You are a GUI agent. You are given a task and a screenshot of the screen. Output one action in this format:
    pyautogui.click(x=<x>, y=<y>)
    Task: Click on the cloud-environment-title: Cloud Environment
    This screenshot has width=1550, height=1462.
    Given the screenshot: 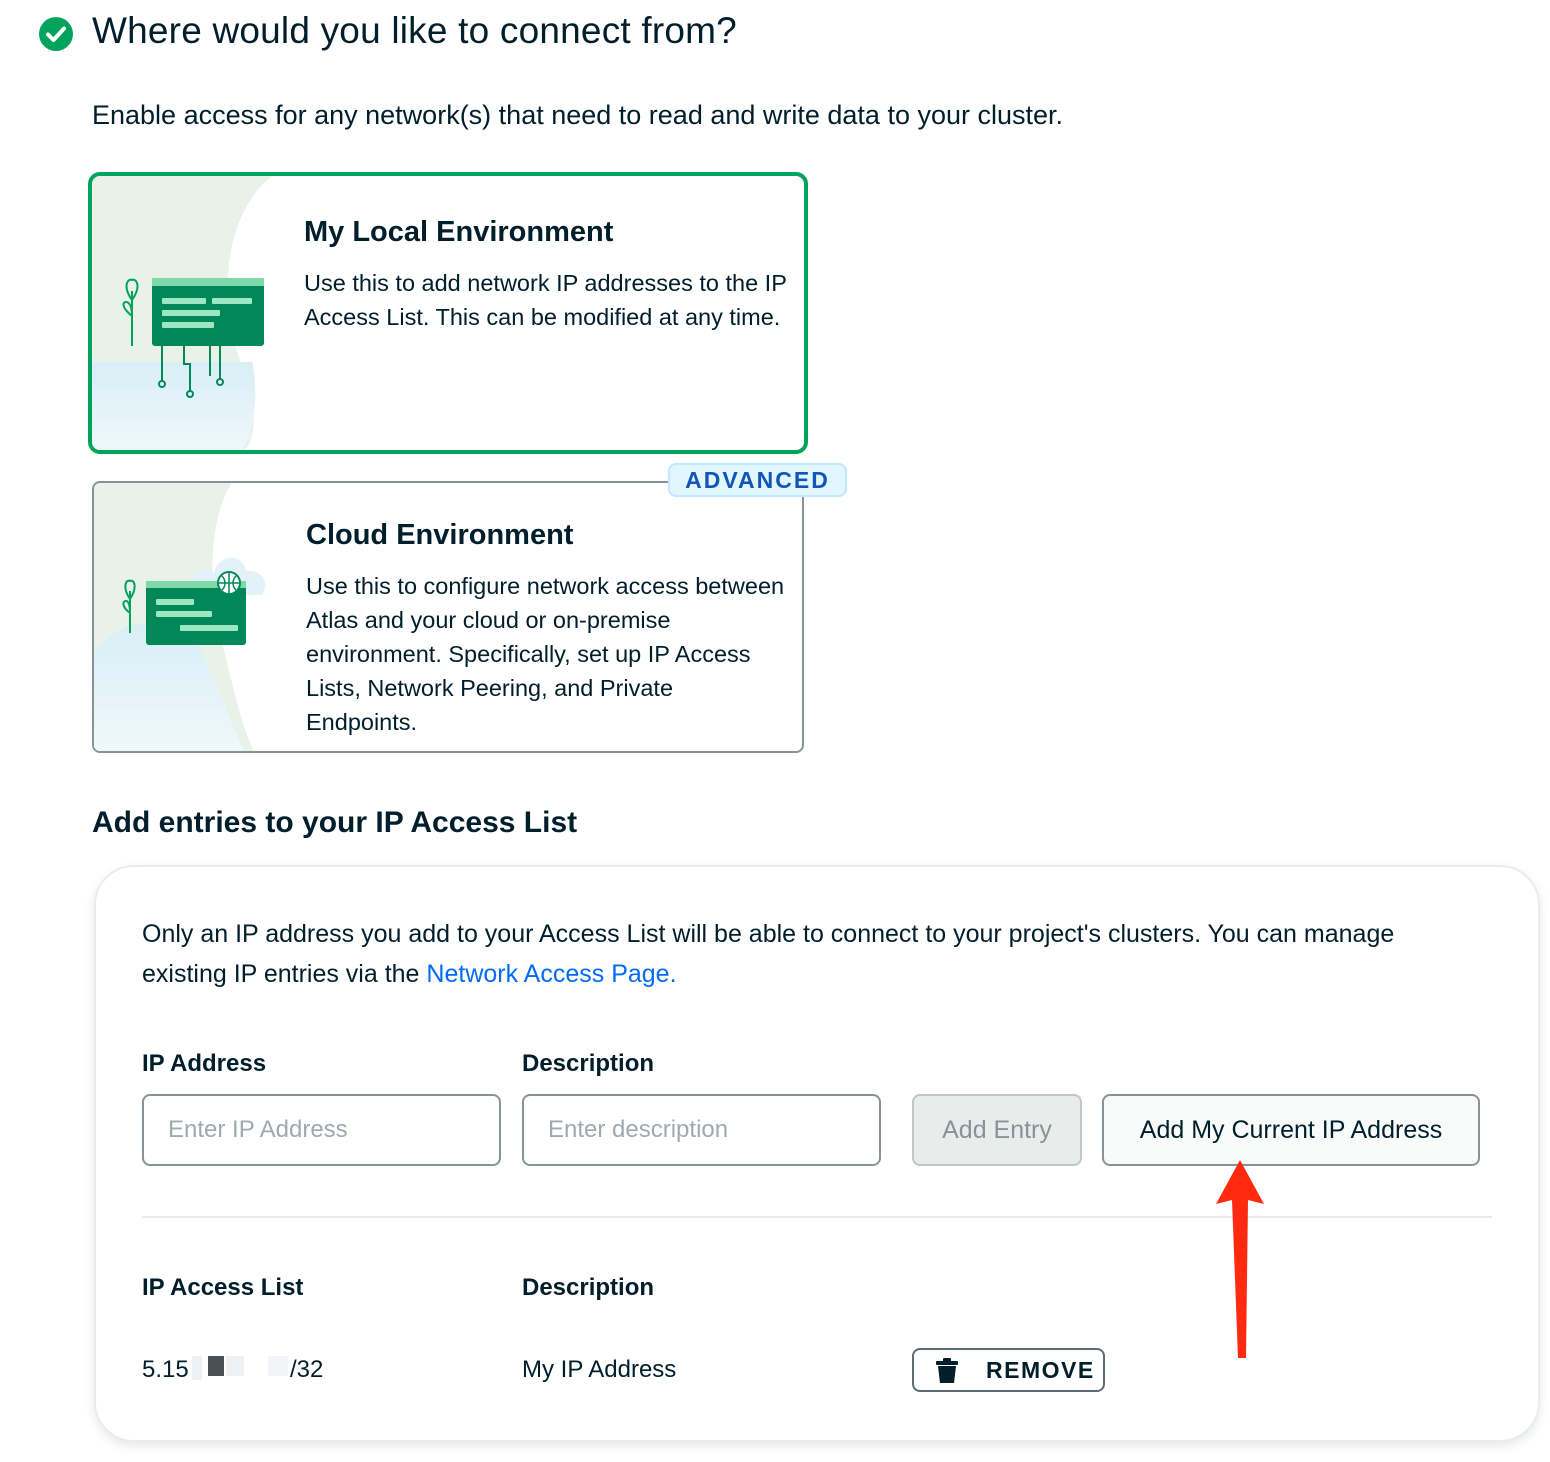 What is the action you would take?
    pyautogui.click(x=440, y=535)
    